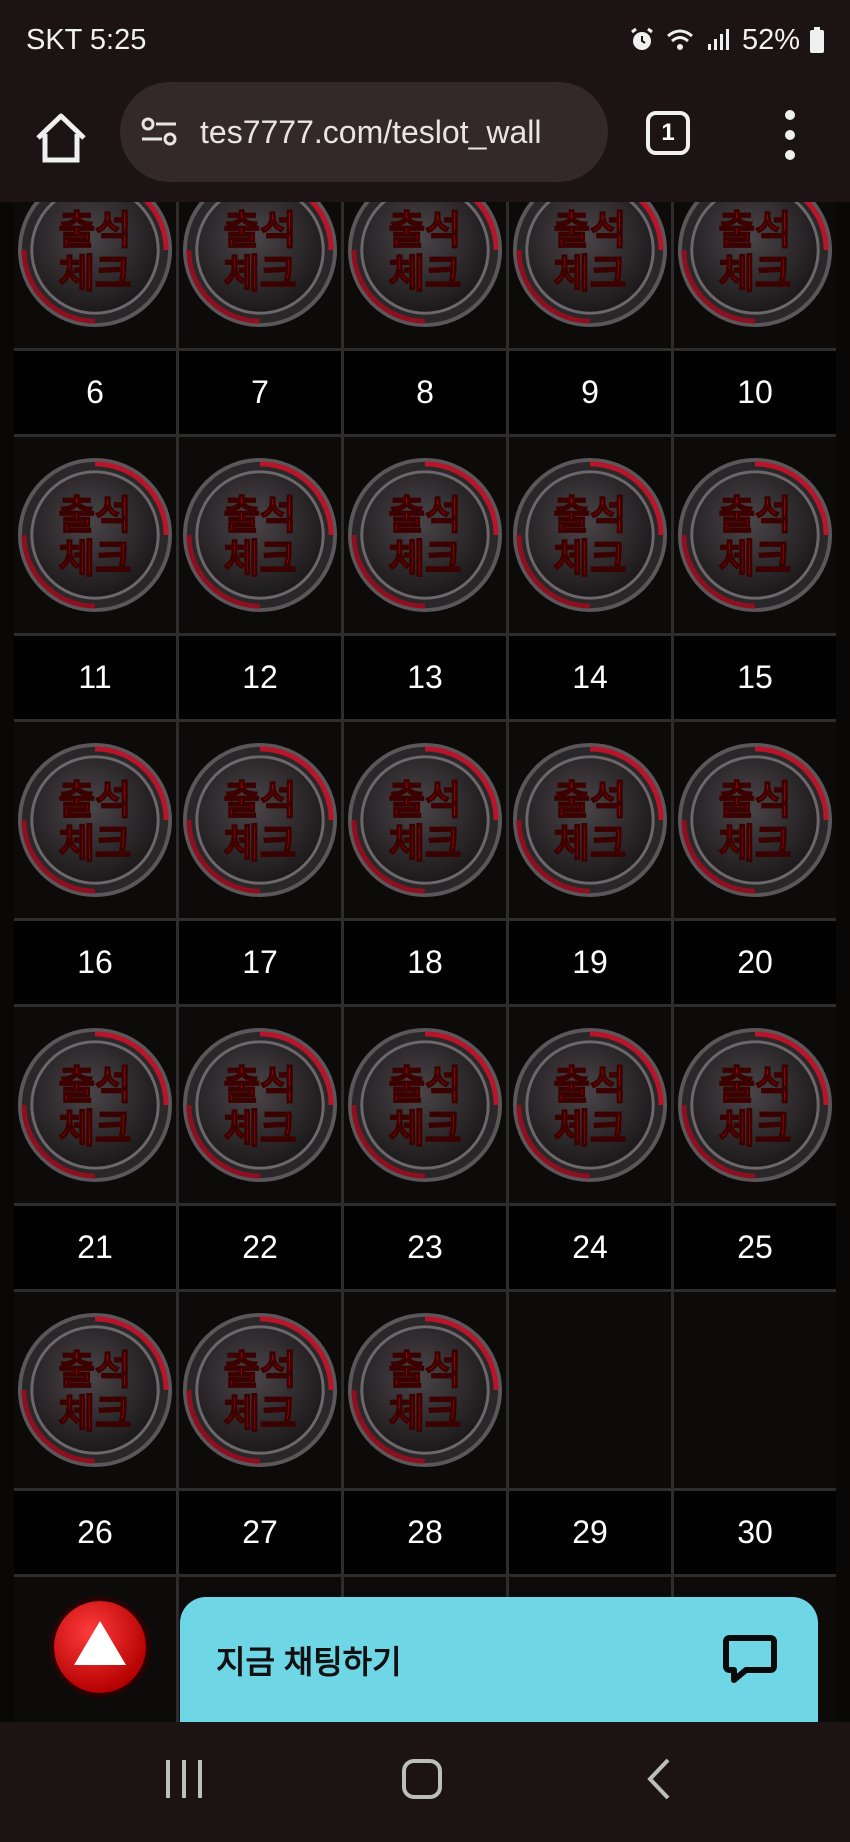 This screenshot has height=1842, width=850. I want to click on address-bar: tes7777.com/teslot_wall, so click(364, 132).